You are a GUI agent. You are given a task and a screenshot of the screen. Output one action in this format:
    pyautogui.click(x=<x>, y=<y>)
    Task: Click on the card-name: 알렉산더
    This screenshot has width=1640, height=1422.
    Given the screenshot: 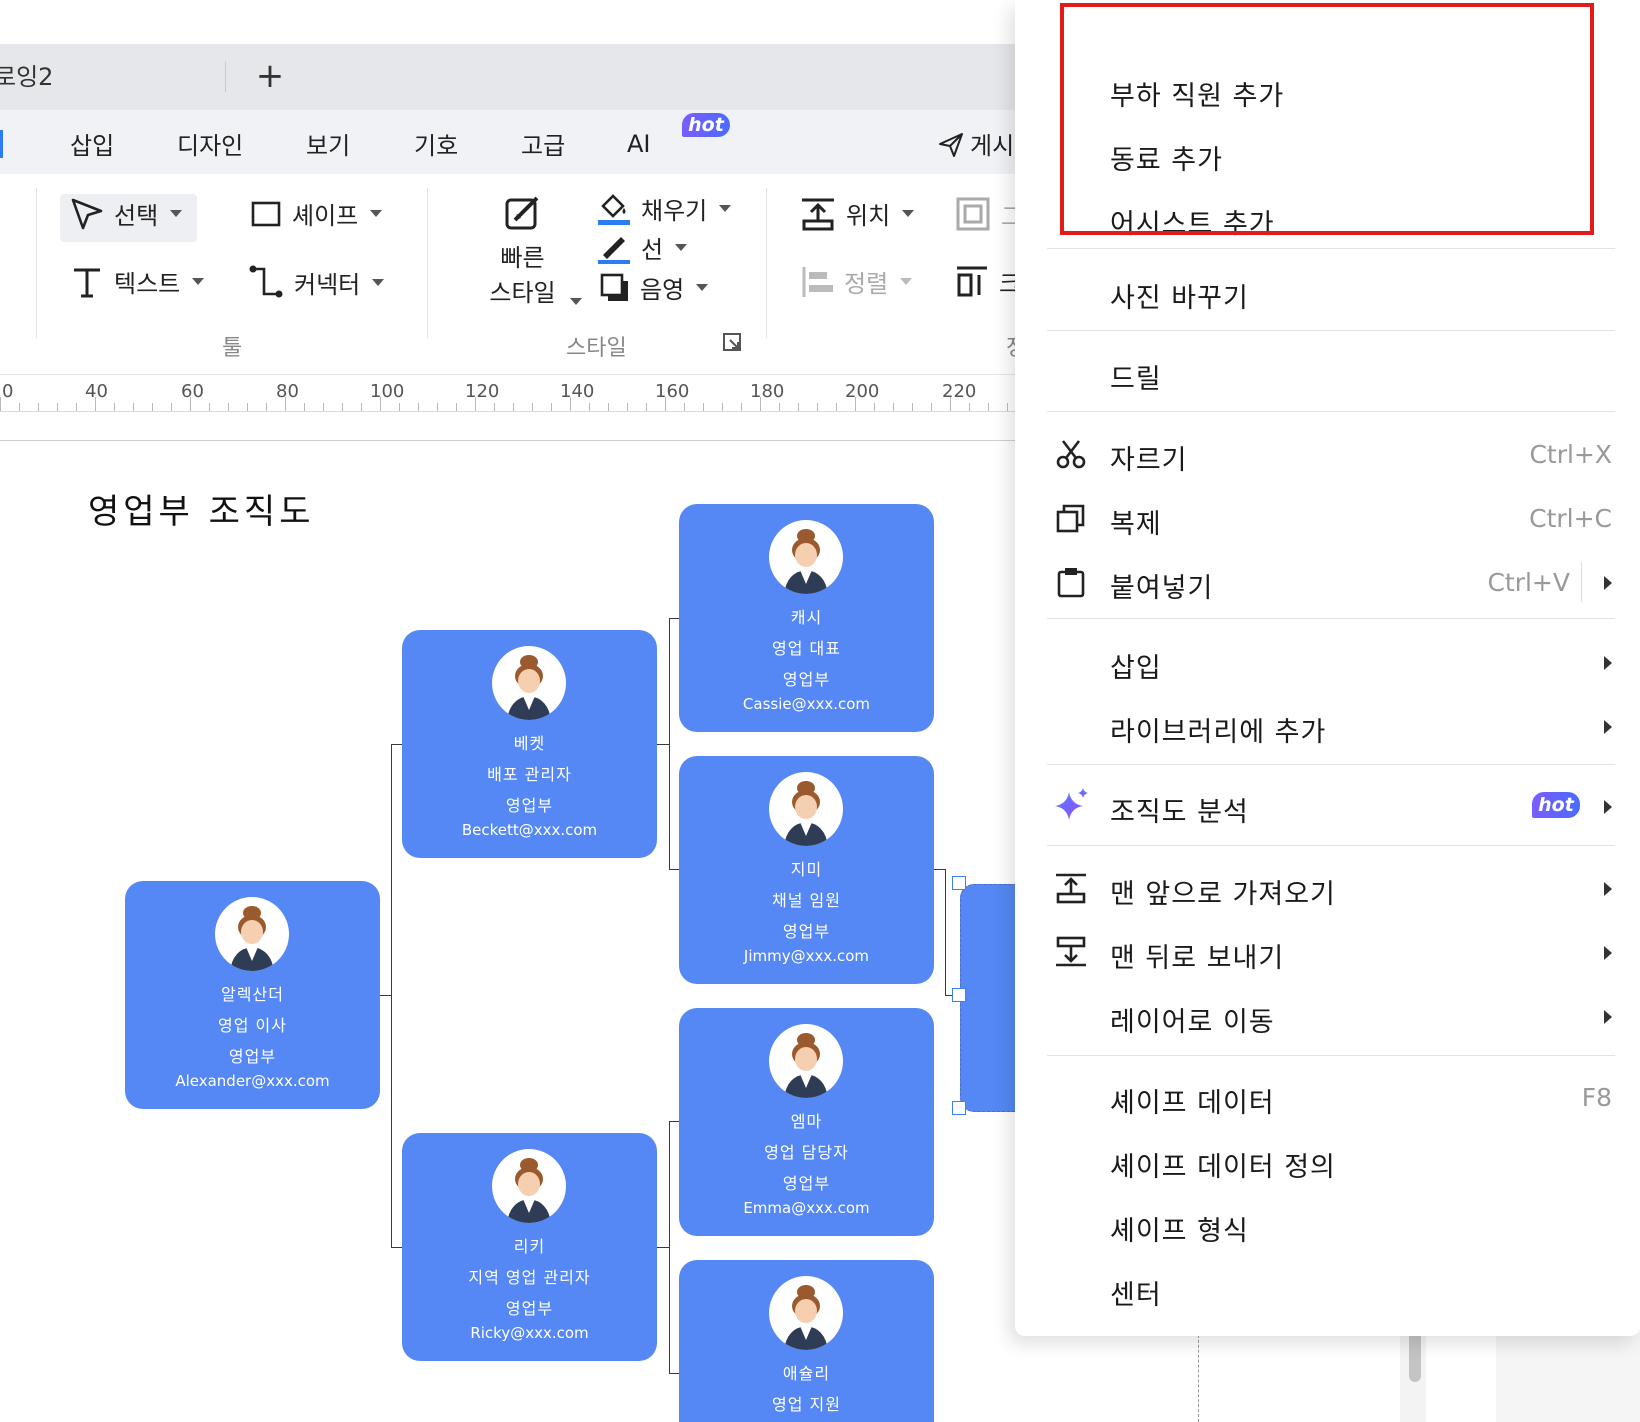 What is the action you would take?
    pyautogui.click(x=252, y=994)
    